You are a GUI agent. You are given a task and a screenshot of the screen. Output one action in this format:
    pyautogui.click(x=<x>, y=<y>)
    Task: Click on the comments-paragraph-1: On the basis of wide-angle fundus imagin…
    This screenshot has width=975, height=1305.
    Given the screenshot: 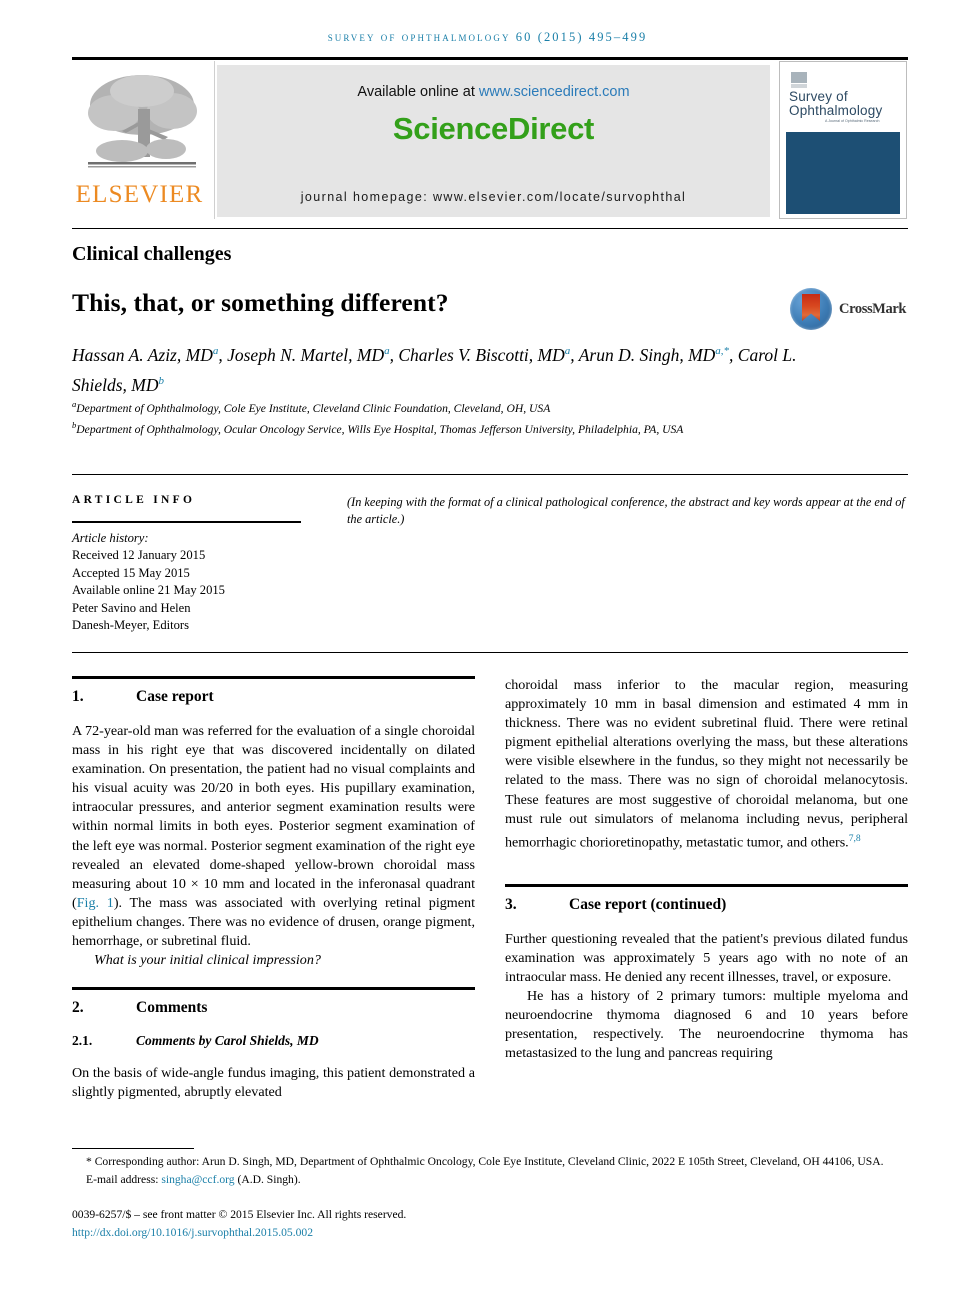 What is the action you would take?
    pyautogui.click(x=273, y=1083)
    